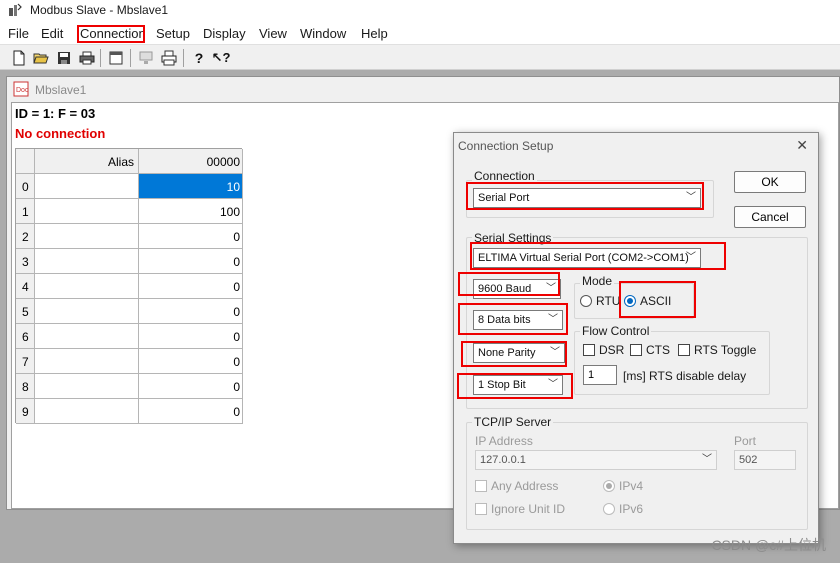 This screenshot has width=840, height=563. I want to click on menu-window: Window, so click(323, 33).